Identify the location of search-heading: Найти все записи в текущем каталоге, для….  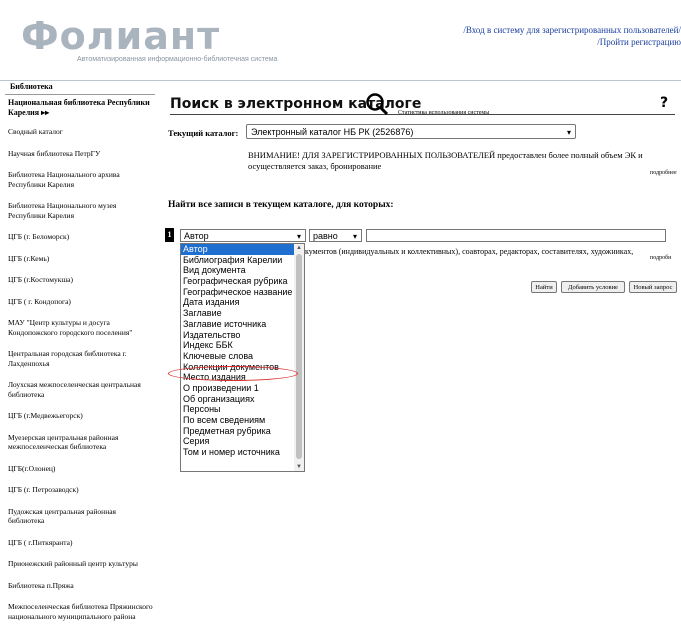
(281, 205).